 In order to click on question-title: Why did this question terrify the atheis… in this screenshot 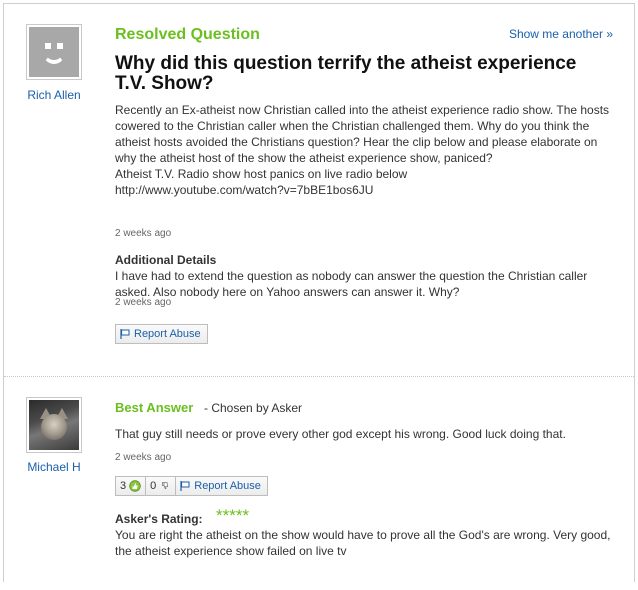, I will do `click(346, 73)`.